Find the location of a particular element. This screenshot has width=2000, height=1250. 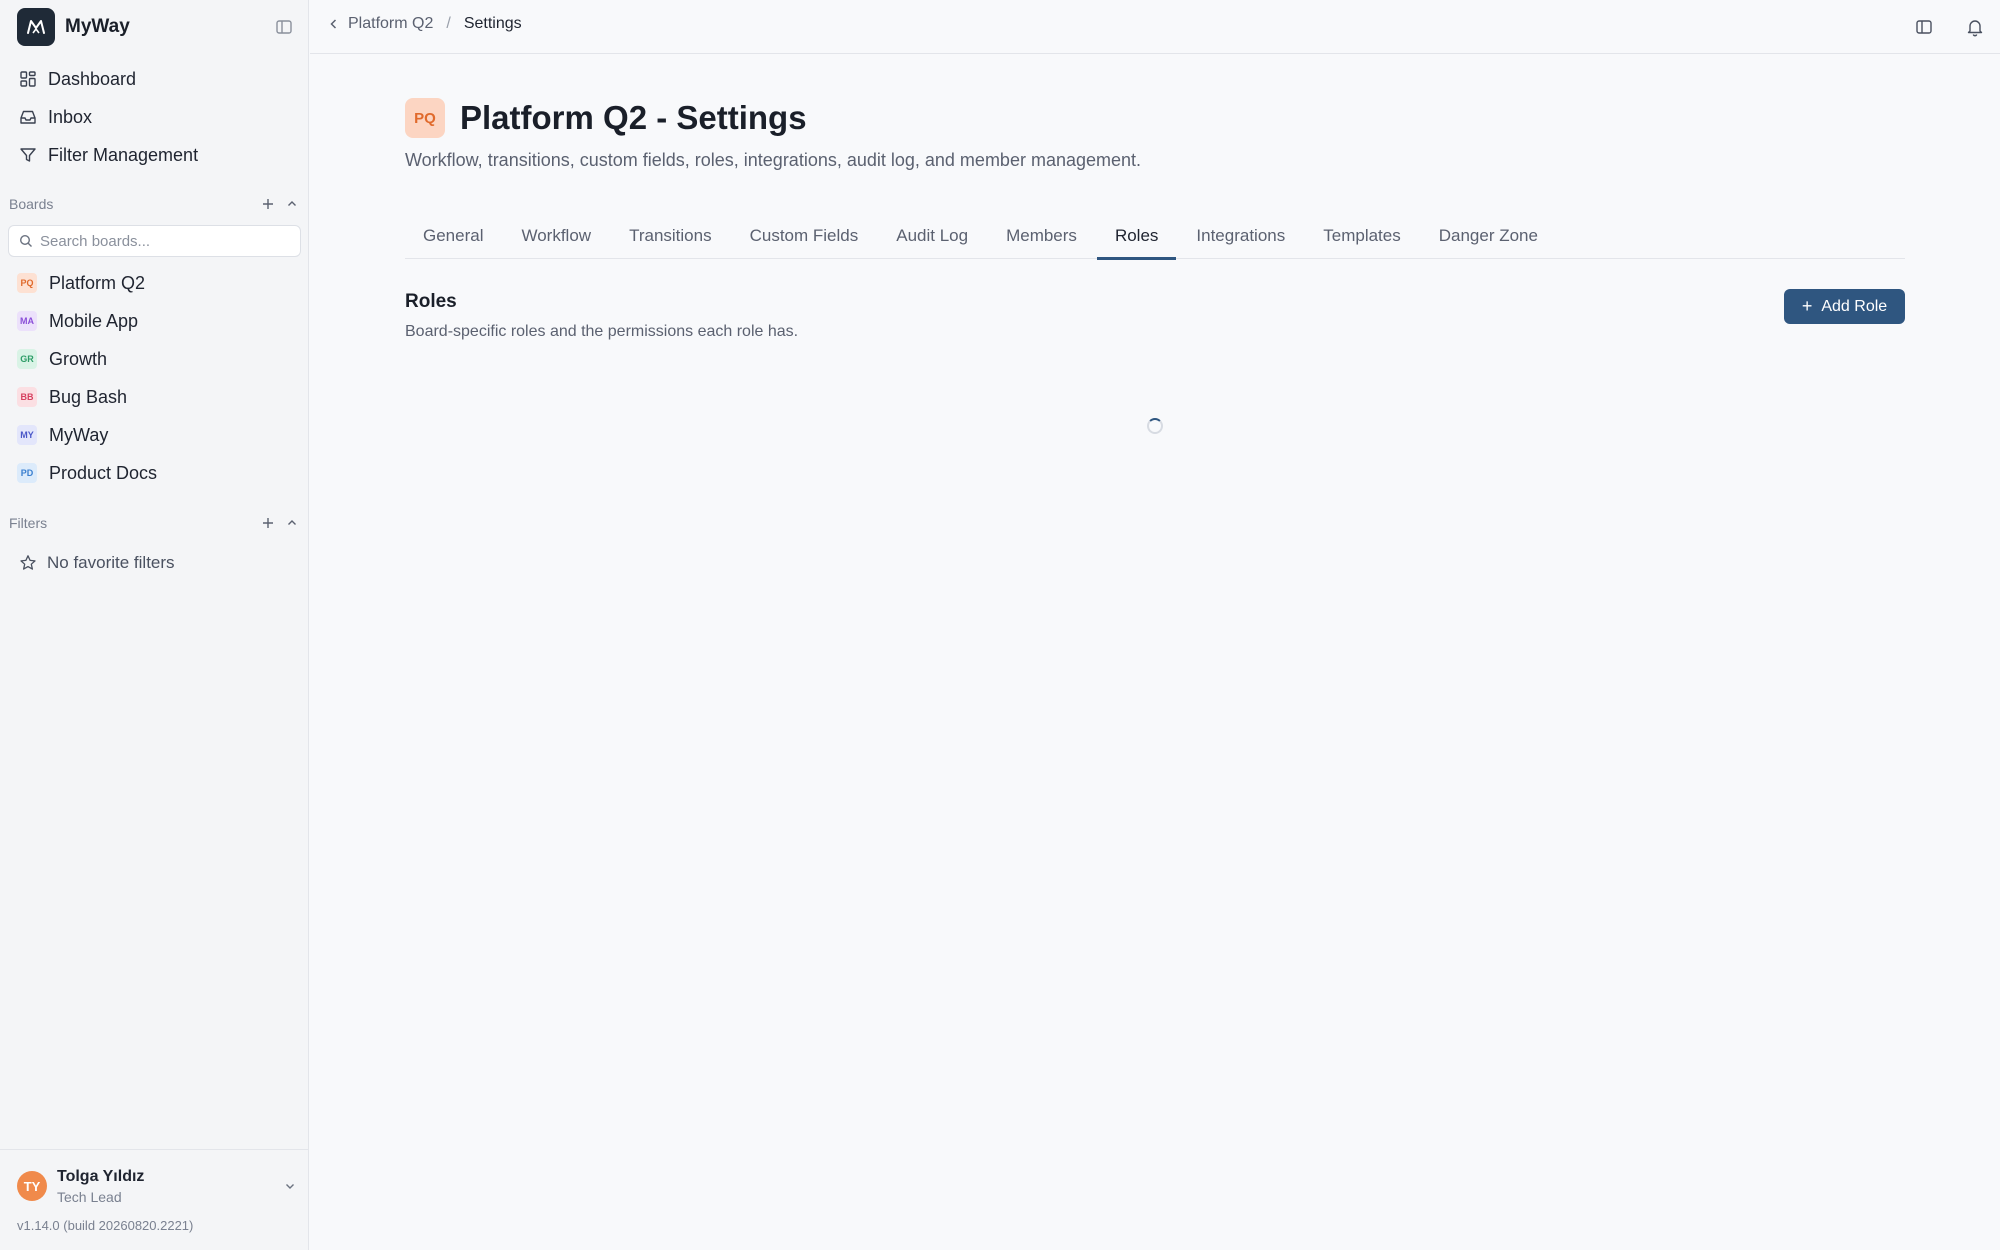

board-label: Growth is located at coordinates (78, 358).